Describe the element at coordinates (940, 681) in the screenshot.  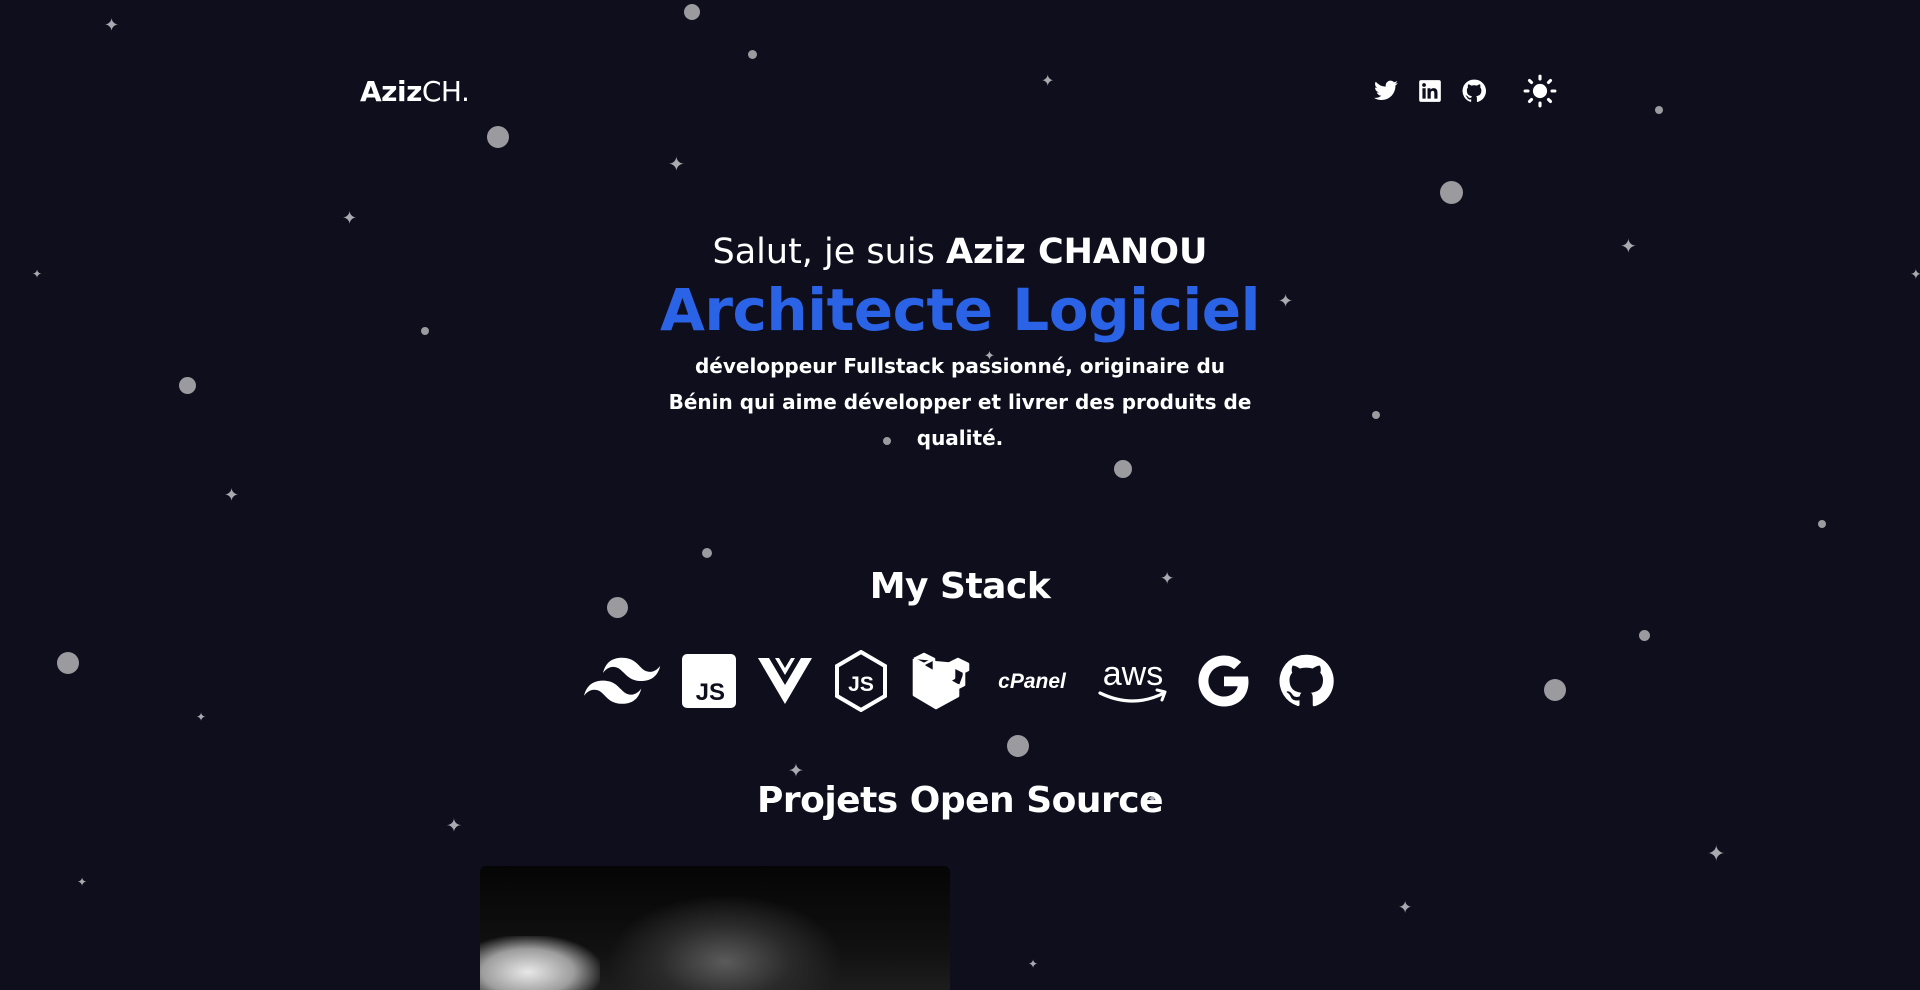
I see `laravel-icon` at that location.